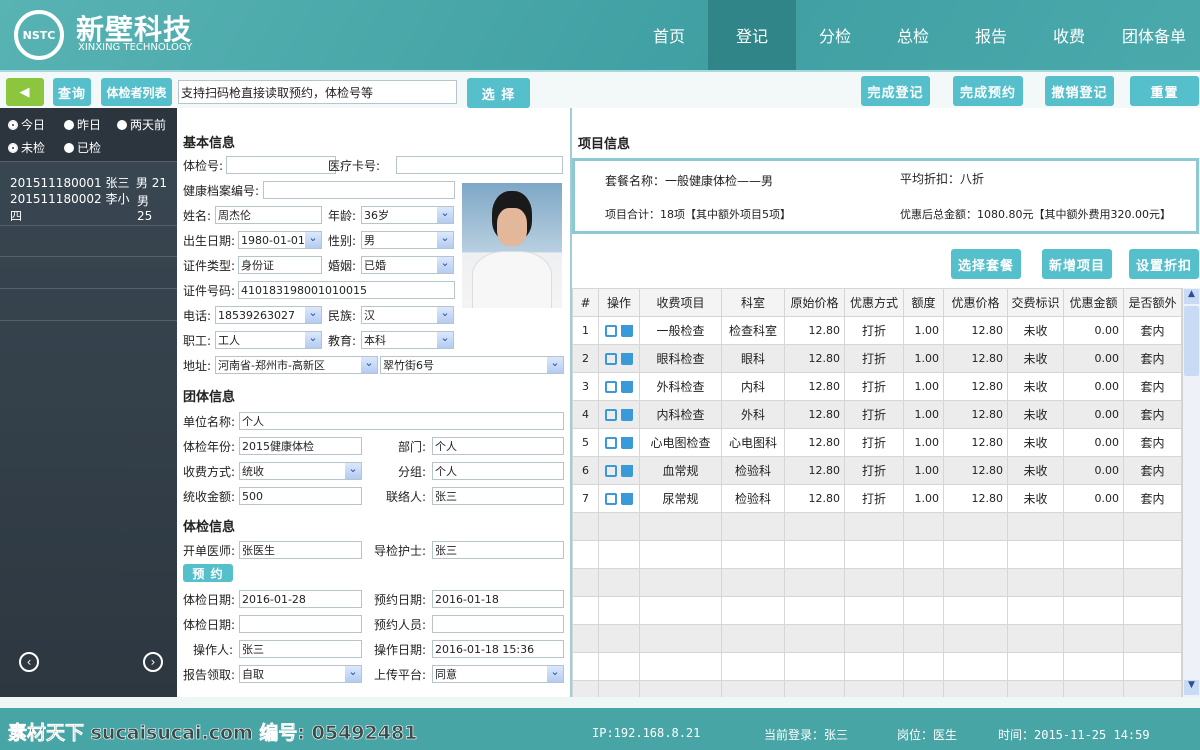  What do you see at coordinates (895, 91) in the screenshot?
I see `complete-register-button: 完成登记` at bounding box center [895, 91].